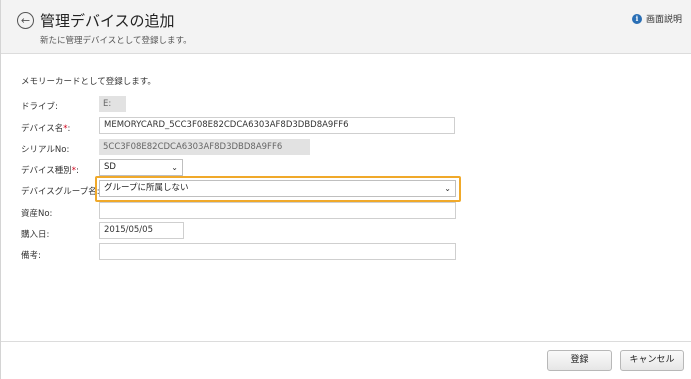  Describe the element at coordinates (636, 18) in the screenshot. I see `info-icon: i` at that location.